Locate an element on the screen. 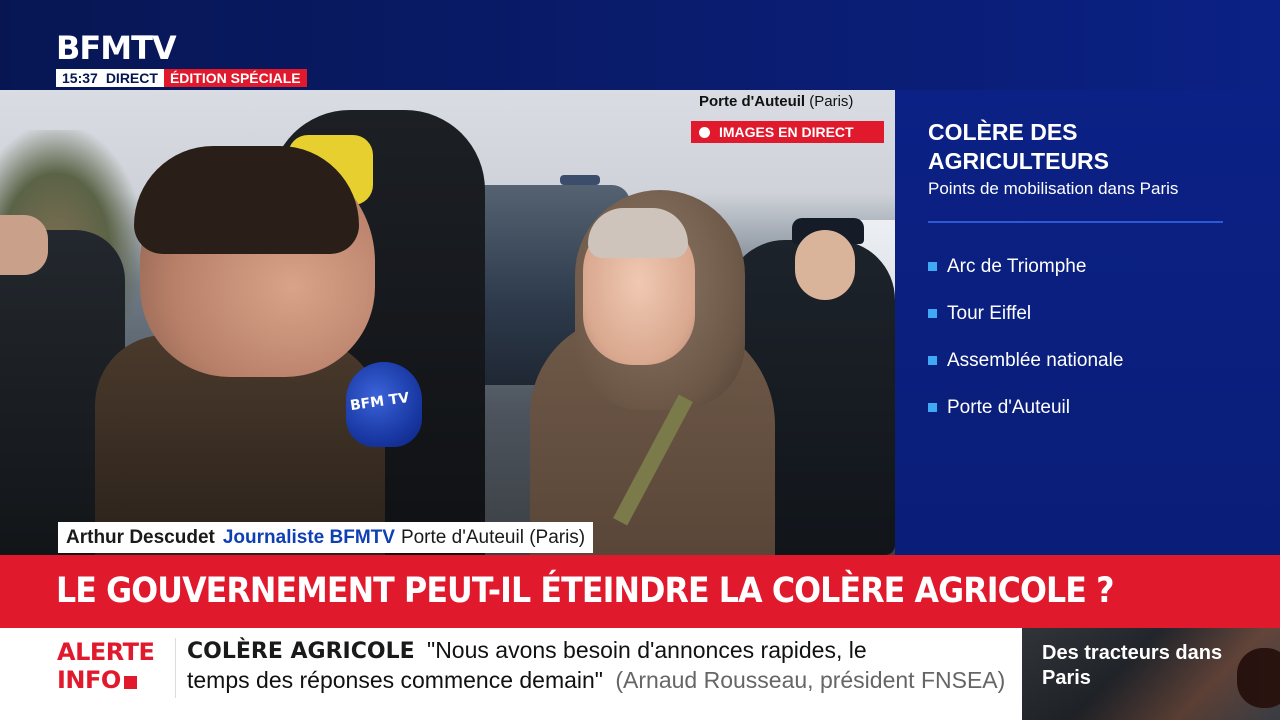 The image size is (1280, 720). location-city: (Paris) is located at coordinates (831, 101).